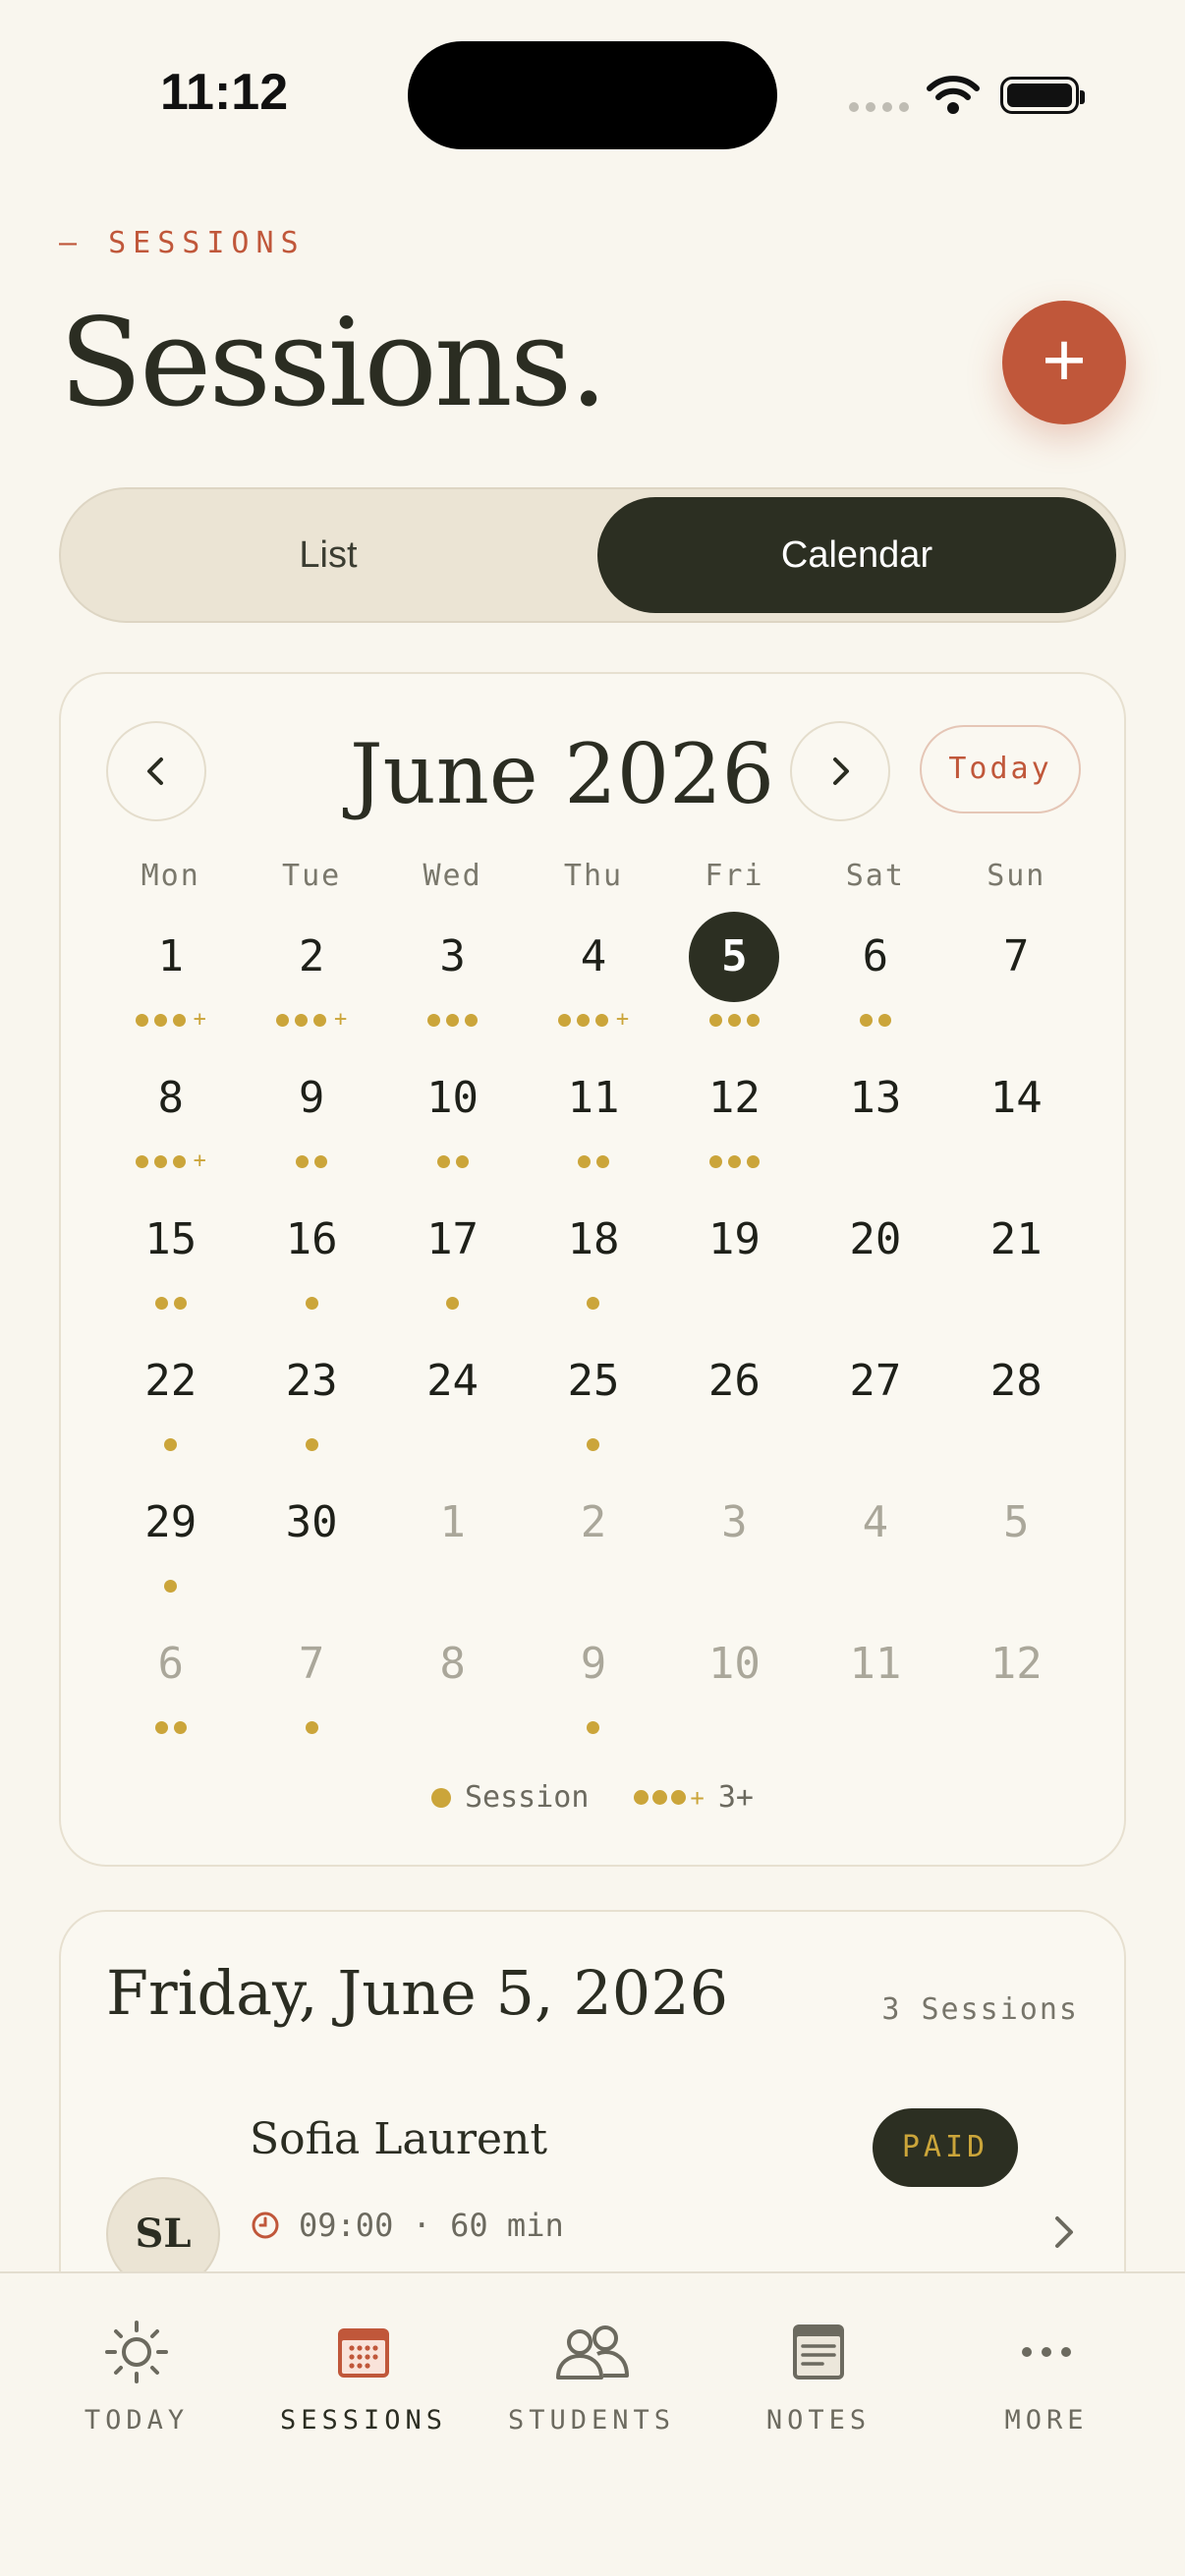  What do you see at coordinates (1046, 2376) in the screenshot?
I see `tab-more: MORE` at bounding box center [1046, 2376].